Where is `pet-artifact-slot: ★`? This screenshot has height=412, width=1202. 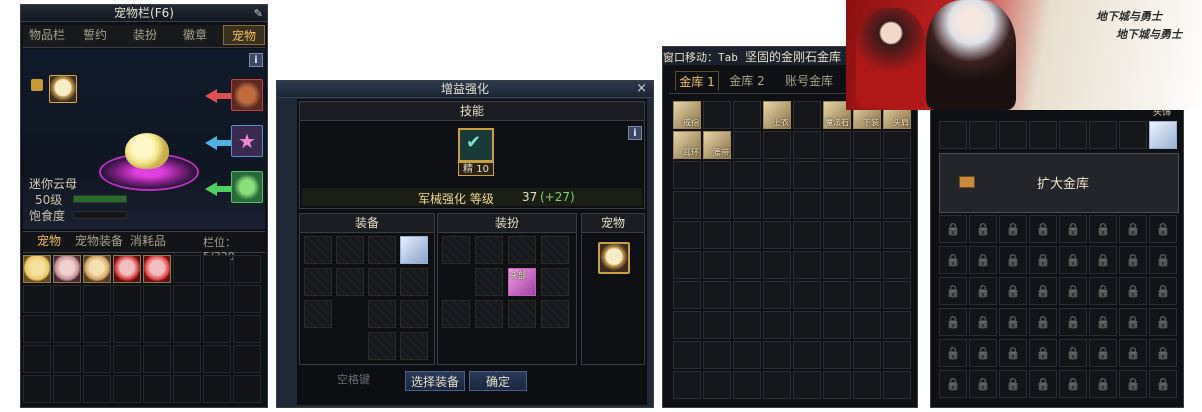 pet-artifact-slot: ★ is located at coordinates (247, 141).